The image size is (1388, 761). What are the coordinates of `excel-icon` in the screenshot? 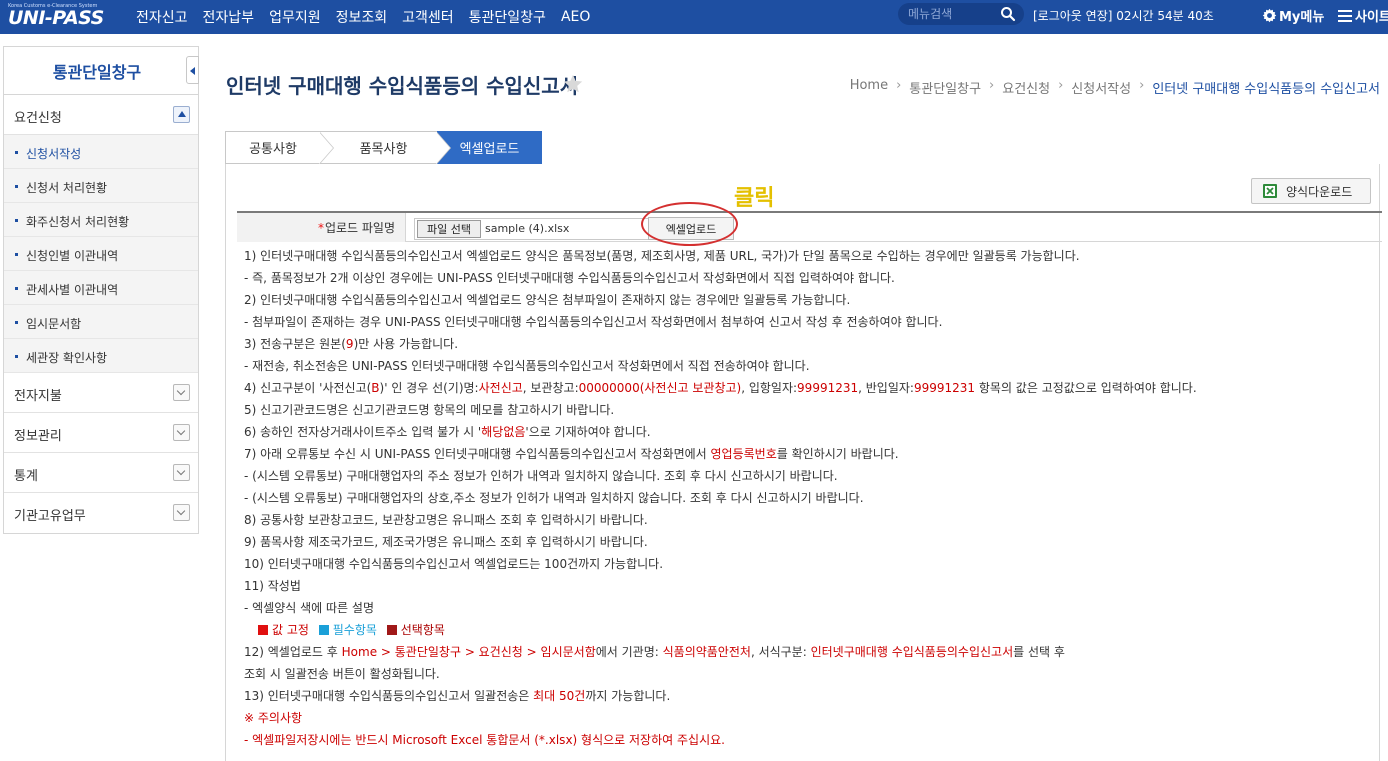 It's located at (1270, 191).